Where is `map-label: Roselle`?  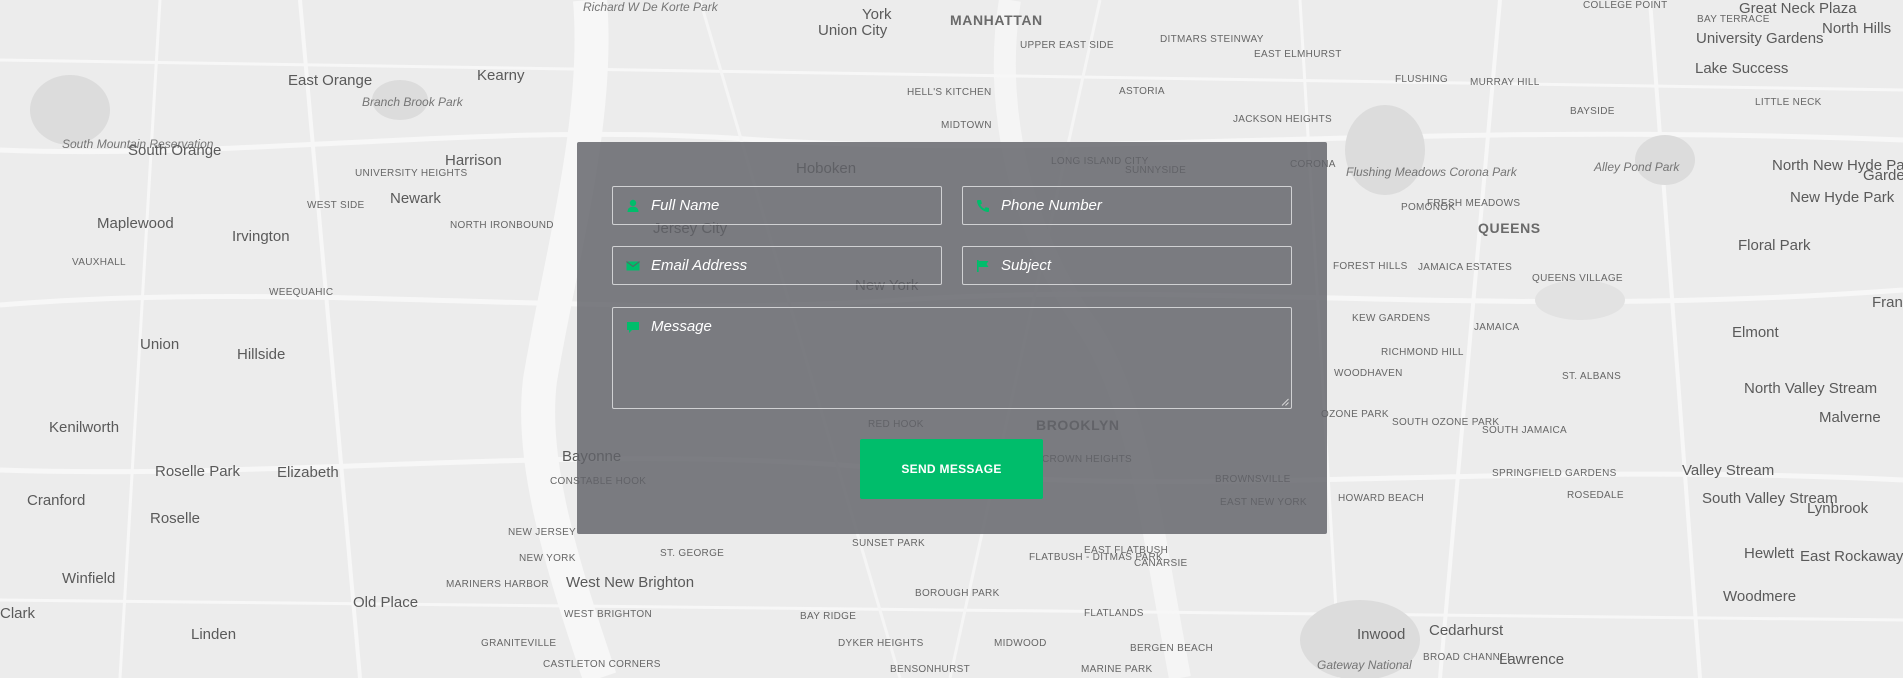
map-label: Roselle is located at coordinates (175, 518).